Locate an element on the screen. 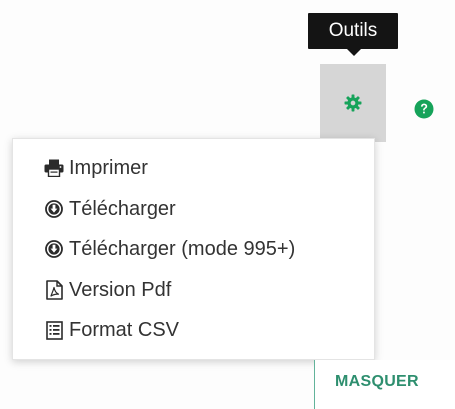 This screenshot has width=455, height=409. menu-item-pdf: Version Pdf is located at coordinates (107, 290).